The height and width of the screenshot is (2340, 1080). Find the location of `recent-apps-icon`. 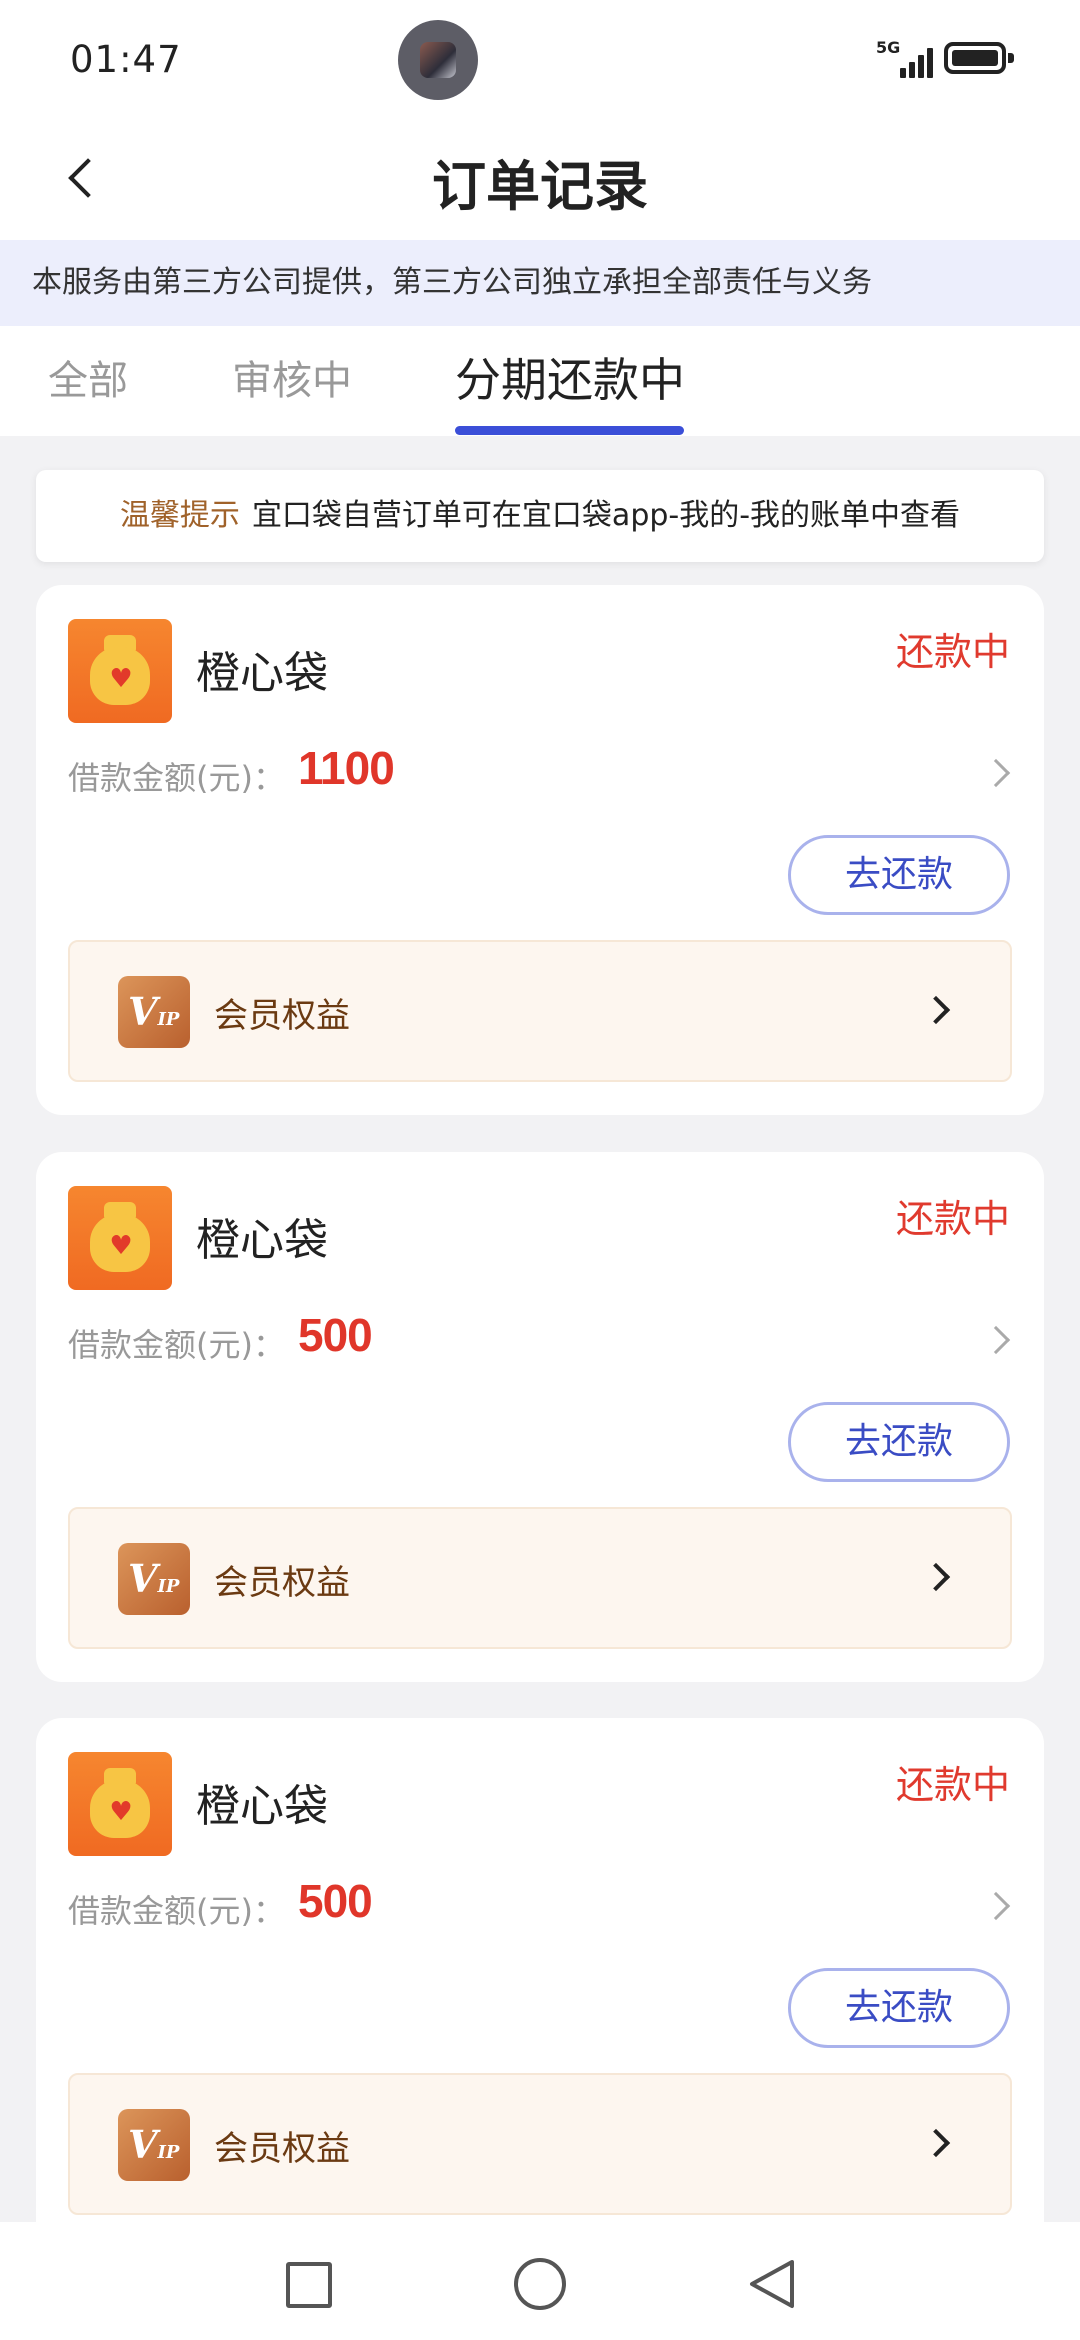

recent-apps-icon is located at coordinates (309, 2285).